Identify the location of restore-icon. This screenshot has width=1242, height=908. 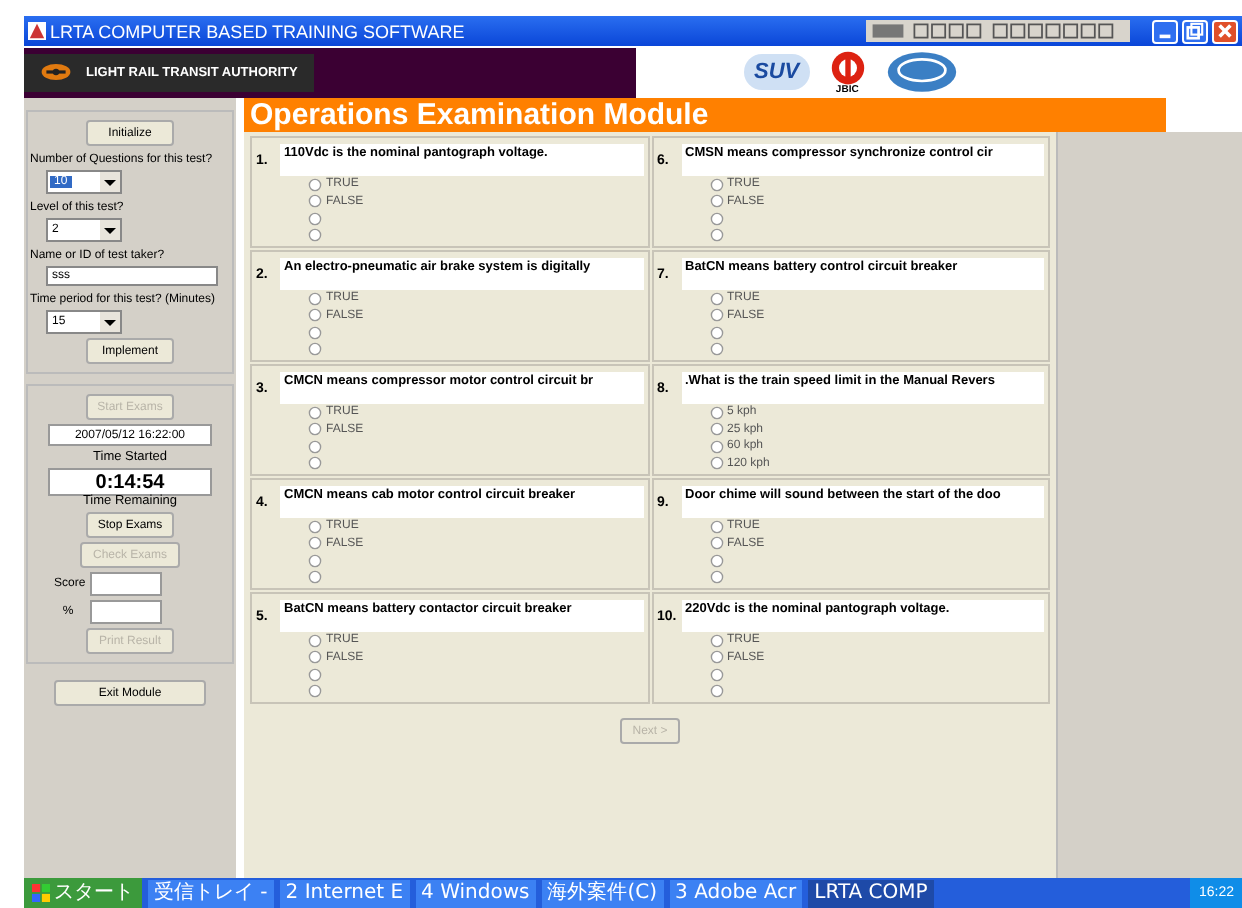
(1195, 31).